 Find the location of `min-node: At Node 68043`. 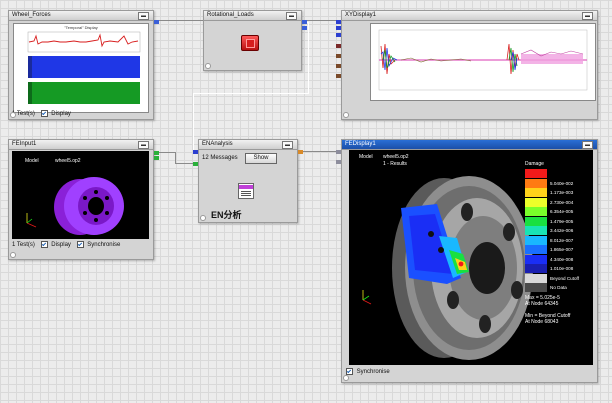

min-node: At Node 68043 is located at coordinates (542, 322).